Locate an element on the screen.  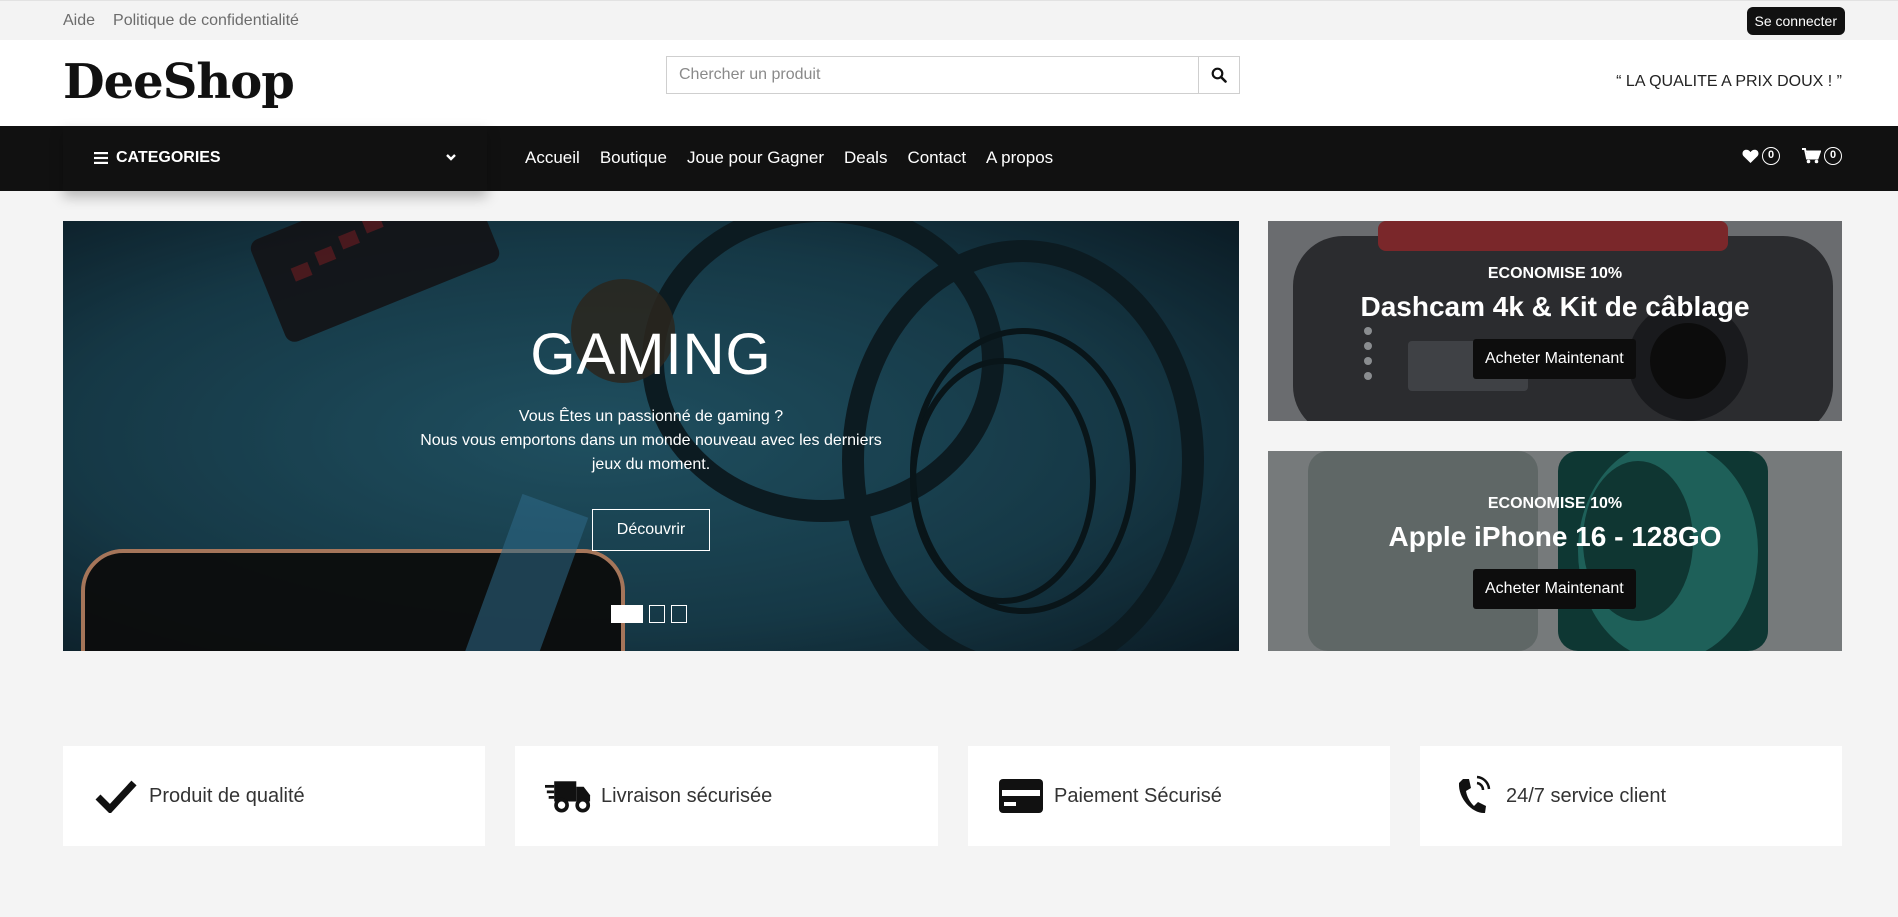
feature-payment-icon-wrap is located at coordinates (1021, 796).